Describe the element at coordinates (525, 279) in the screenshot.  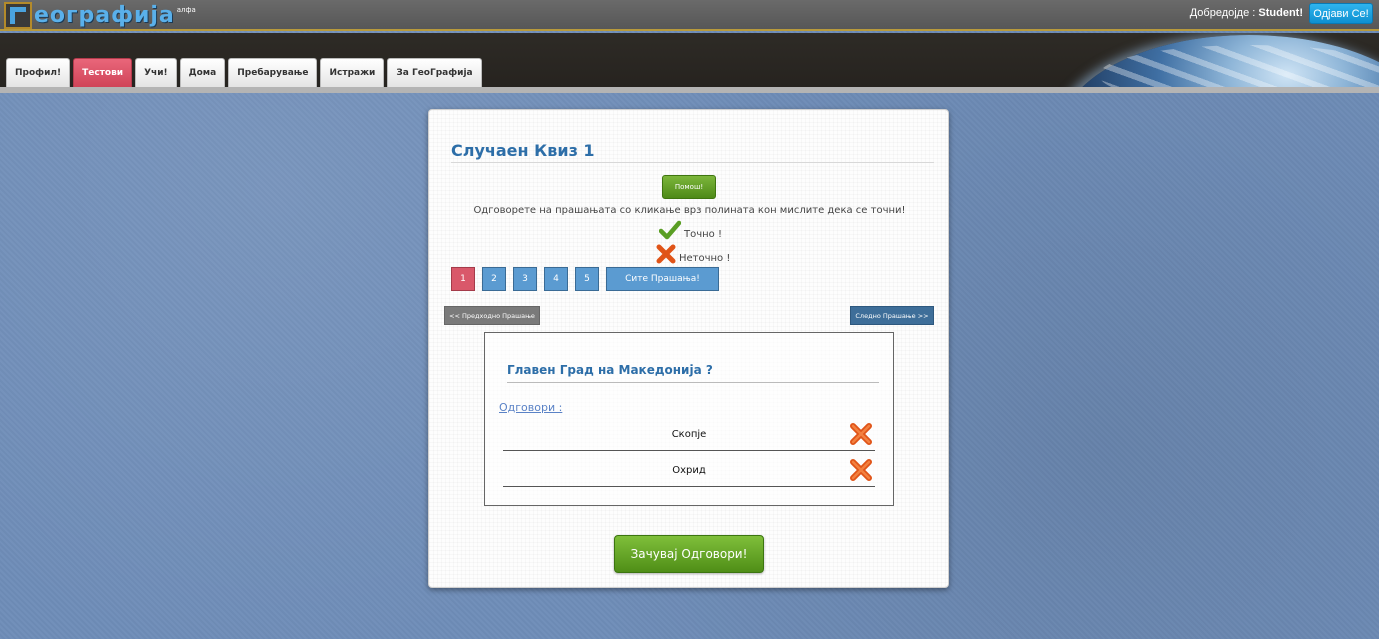
I see `question-number-3: 3` at that location.